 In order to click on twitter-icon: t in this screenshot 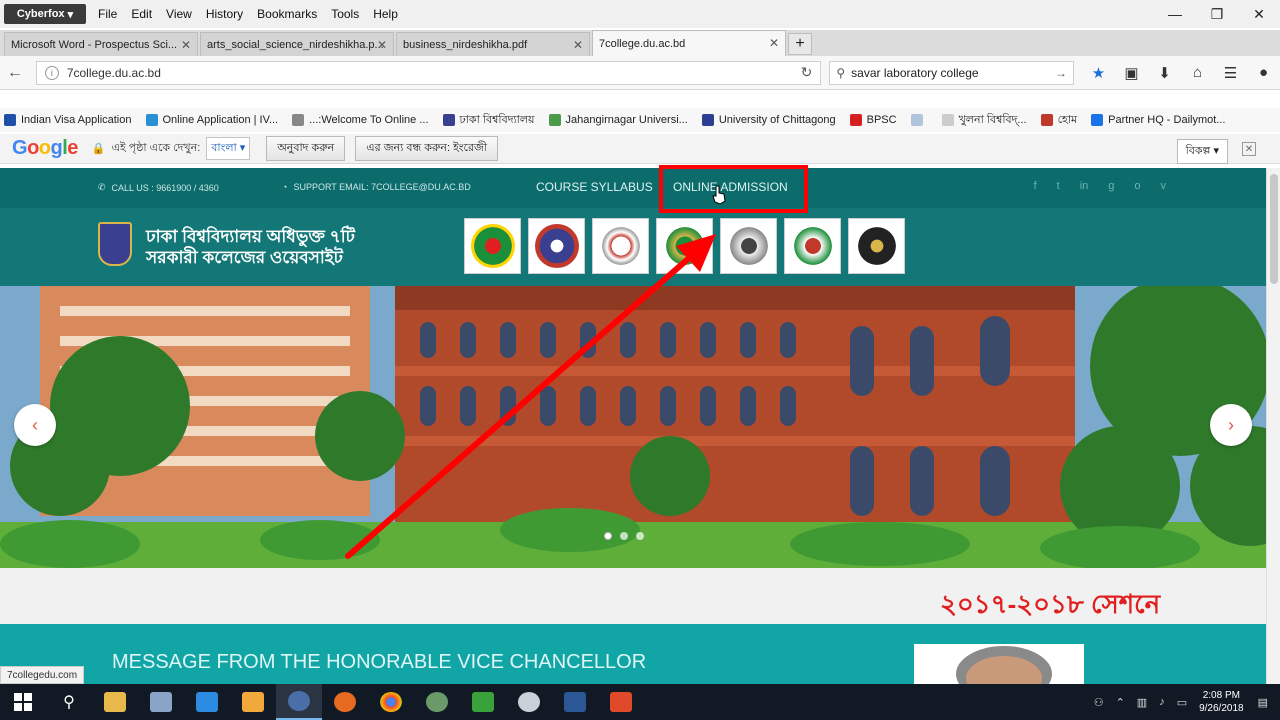, I will do `click(1058, 186)`.